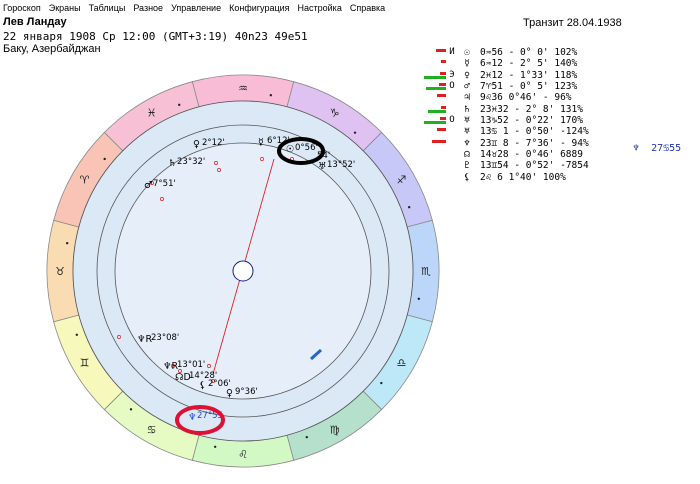 The height and width of the screenshot is (484, 700). I want to click on planet-position: 7♈51 - 0° 5' 123%, so click(529, 87).